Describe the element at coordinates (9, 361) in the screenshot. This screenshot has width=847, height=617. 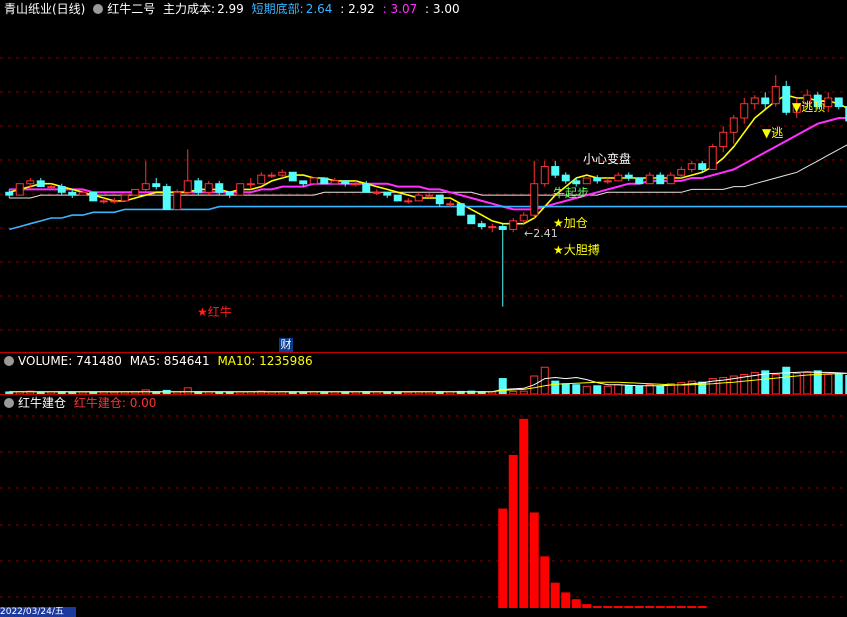
I see `volume-toggle-icon` at that location.